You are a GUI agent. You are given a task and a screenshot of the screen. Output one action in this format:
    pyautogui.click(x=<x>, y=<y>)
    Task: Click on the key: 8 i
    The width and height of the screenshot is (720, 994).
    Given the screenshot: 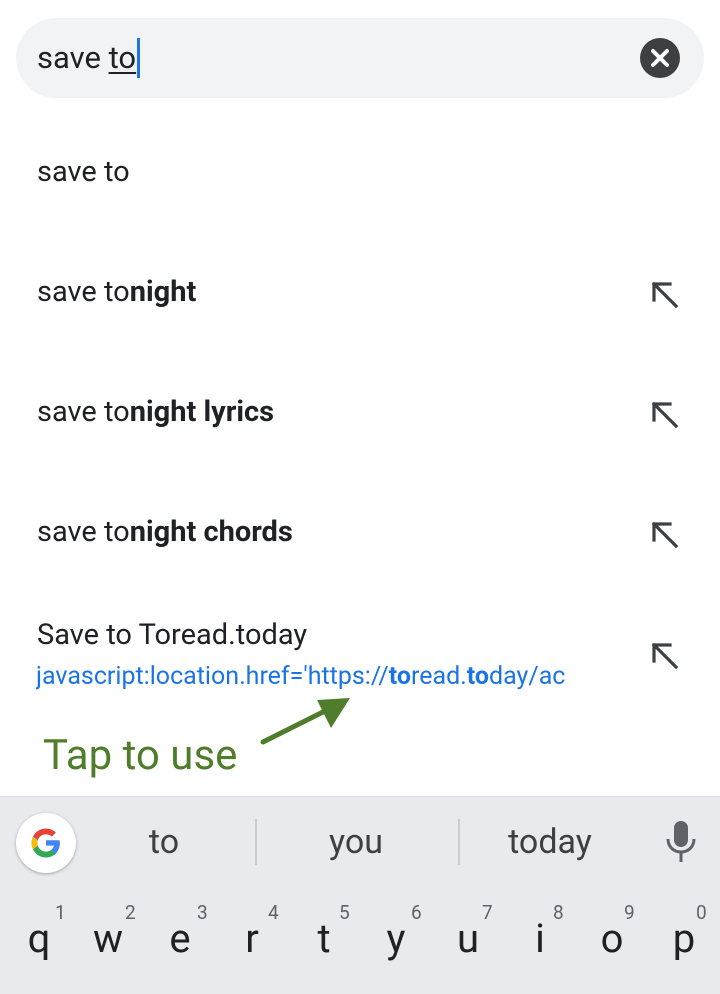 What is the action you would take?
    pyautogui.click(x=540, y=940)
    